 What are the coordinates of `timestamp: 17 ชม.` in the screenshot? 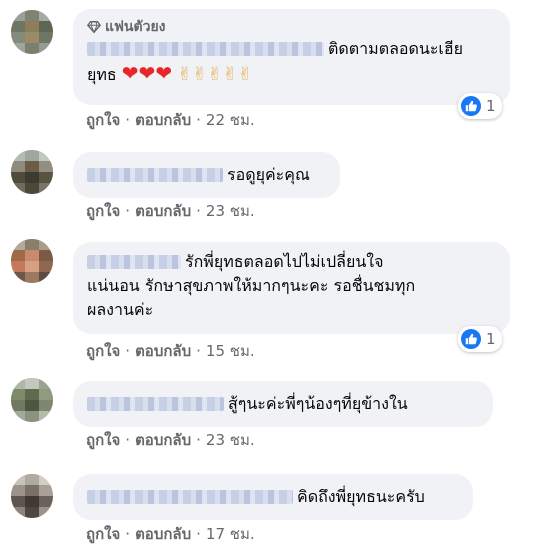 It's located at (230, 534).